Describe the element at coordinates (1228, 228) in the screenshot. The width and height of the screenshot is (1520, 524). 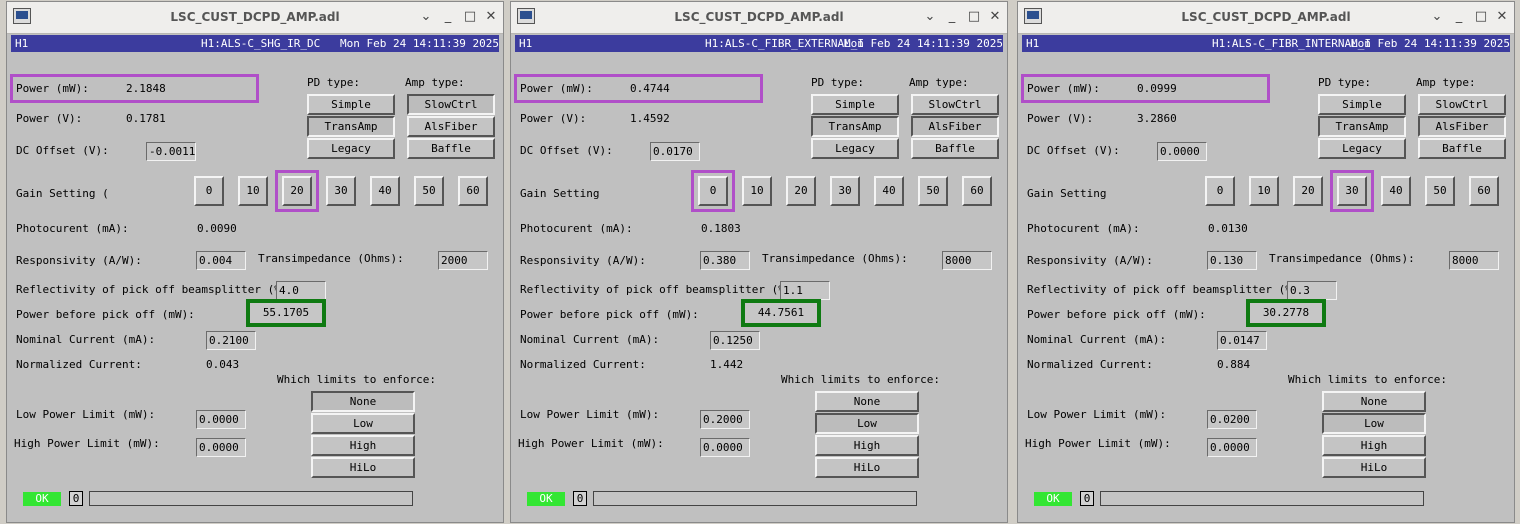
I see `photocurrent-value: 0.0130` at that location.